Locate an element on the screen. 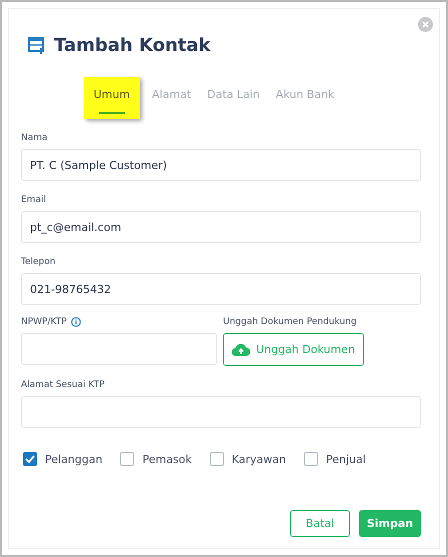 This screenshot has height=557, width=448. field-label: Email is located at coordinates (34, 200).